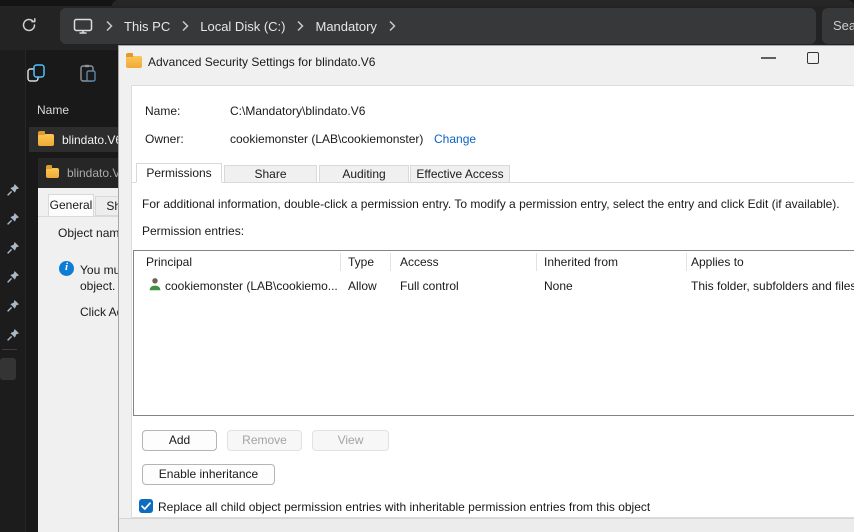  I want to click on file-row-blindato: blindato.V6, so click(73, 139).